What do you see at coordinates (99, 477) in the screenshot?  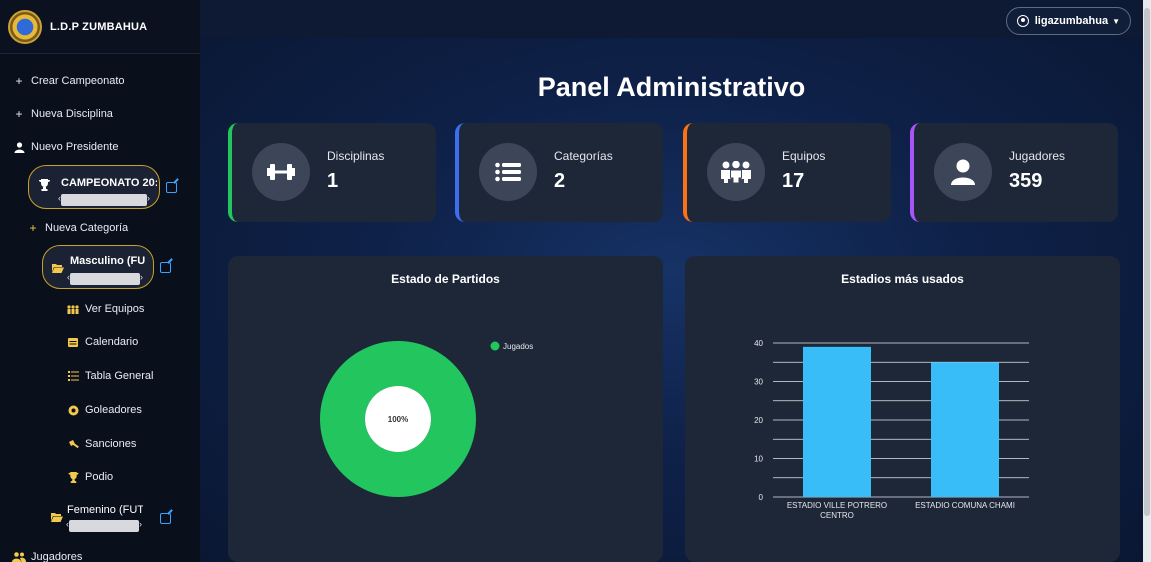 I see `sidebar-item-label: Podio` at bounding box center [99, 477].